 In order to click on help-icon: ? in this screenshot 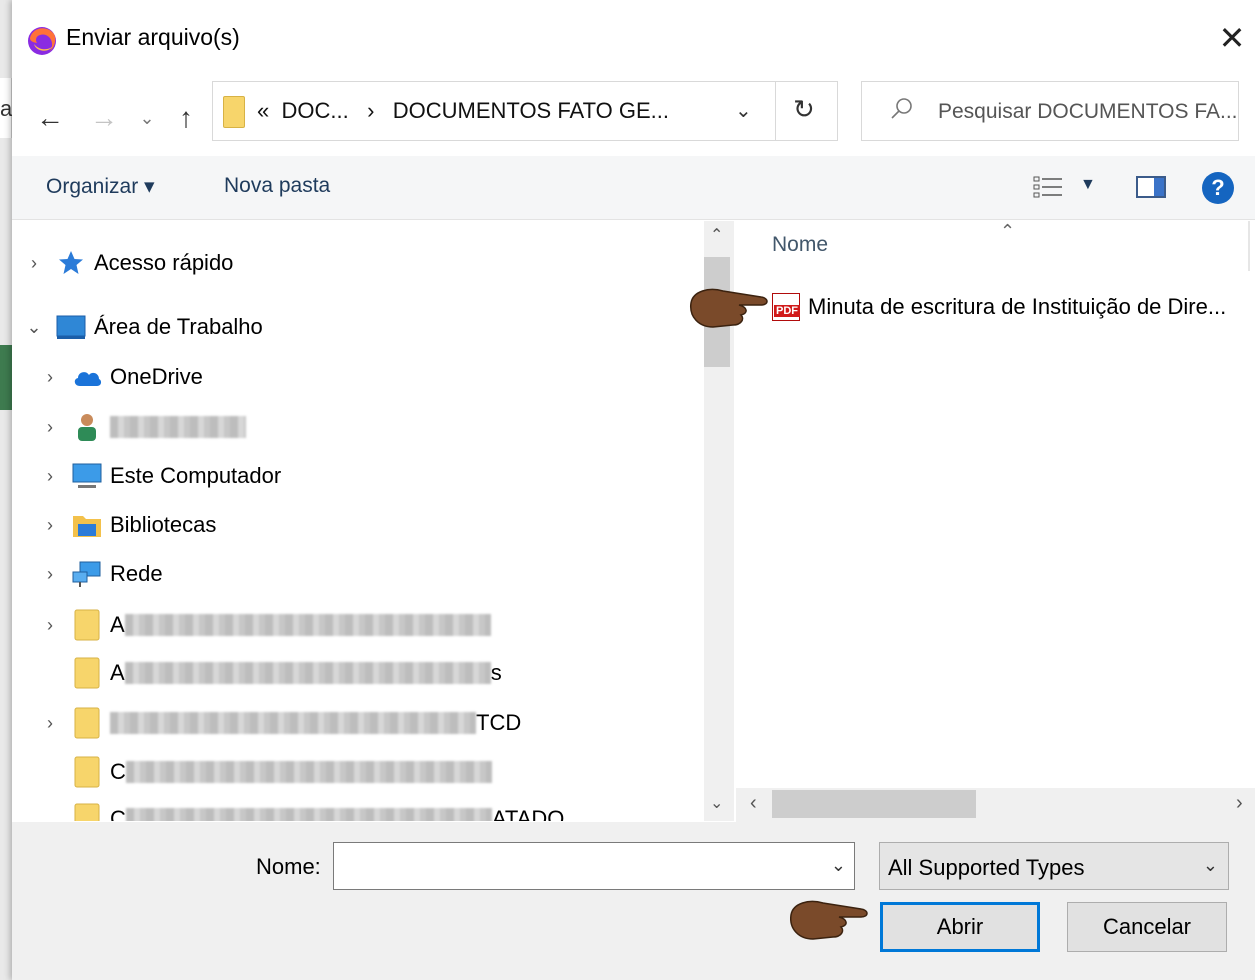, I will do `click(1218, 188)`.